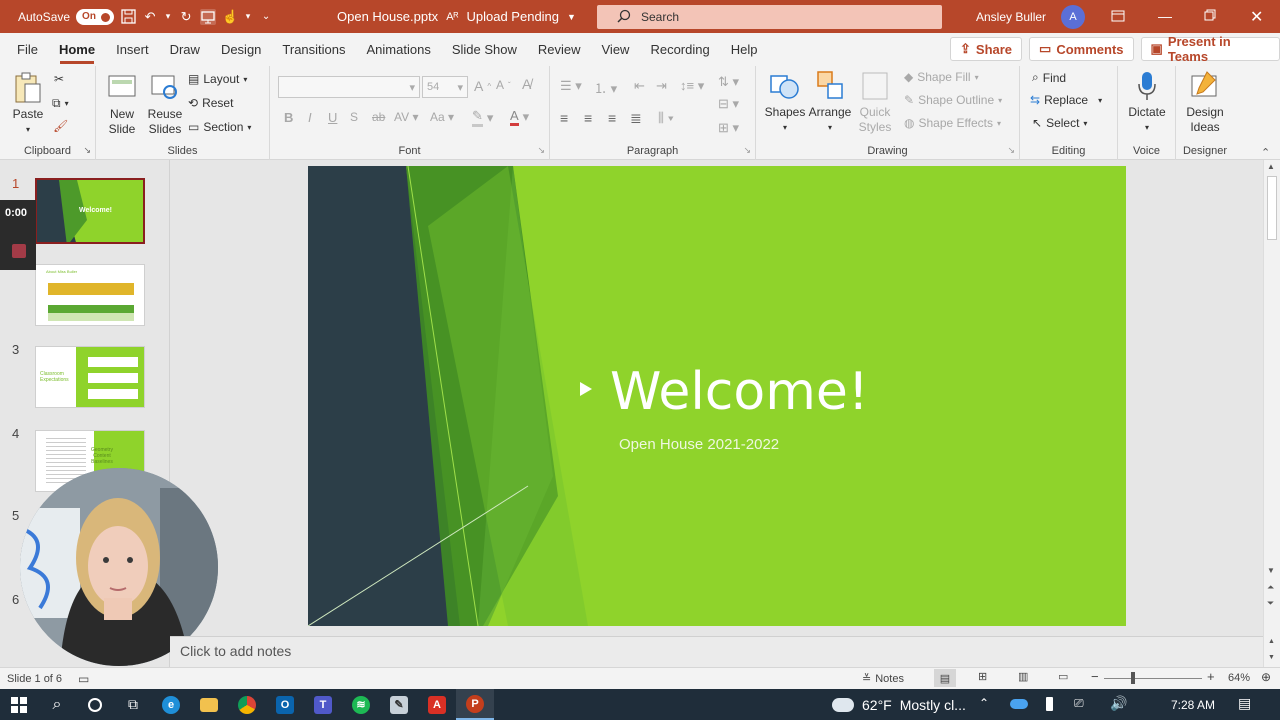  Describe the element at coordinates (445, 87) in the screenshot. I see `font-size-box: 54 ▾` at that location.